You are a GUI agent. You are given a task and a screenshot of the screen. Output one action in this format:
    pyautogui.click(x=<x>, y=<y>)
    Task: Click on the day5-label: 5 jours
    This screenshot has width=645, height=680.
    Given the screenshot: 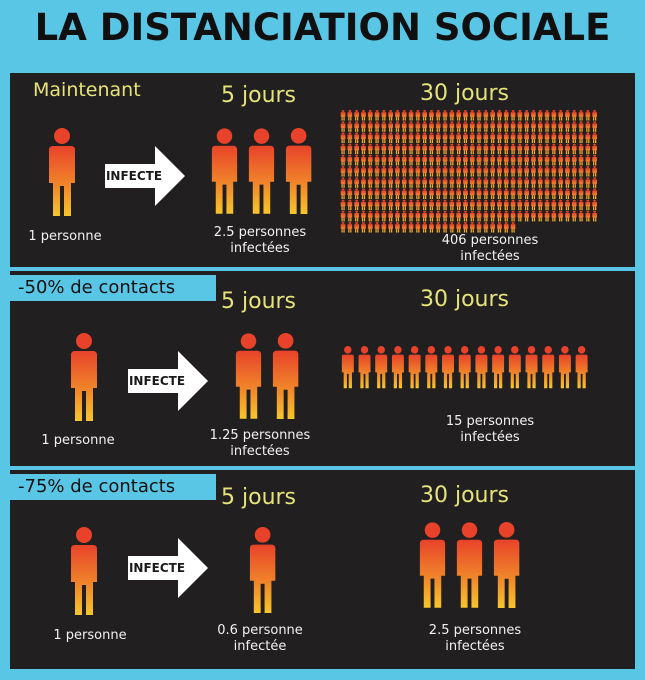 What is the action you would take?
    pyautogui.click(x=259, y=95)
    